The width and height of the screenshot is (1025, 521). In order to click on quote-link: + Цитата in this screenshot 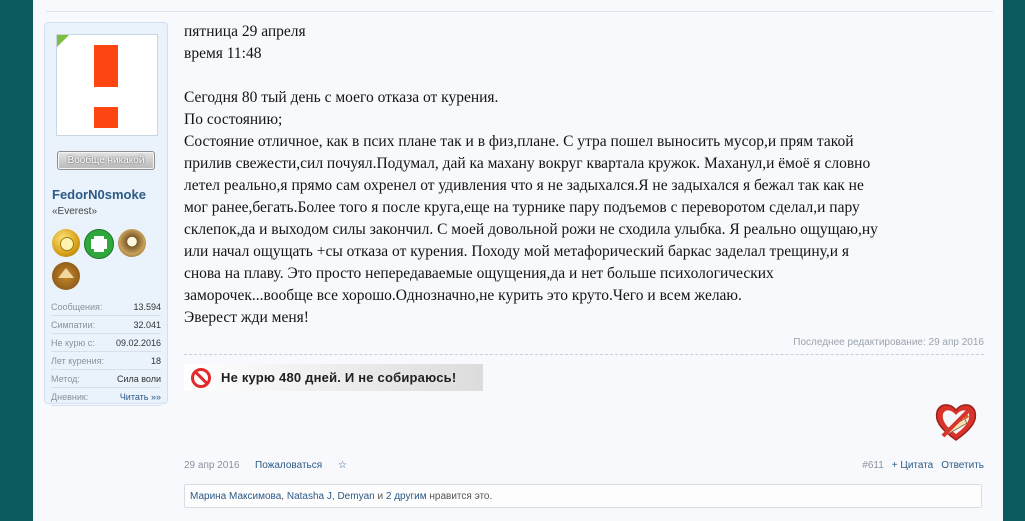, I will do `click(912, 465)`.